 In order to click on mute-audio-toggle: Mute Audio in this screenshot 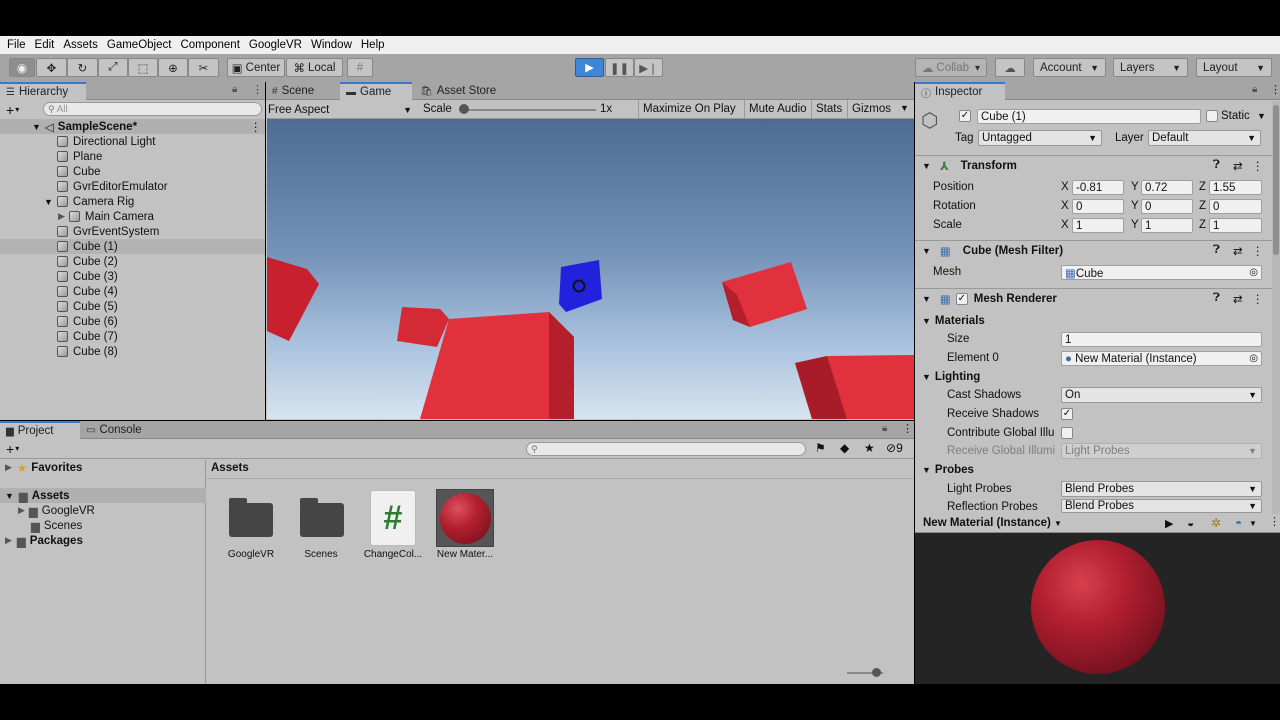, I will do `click(777, 109)`.